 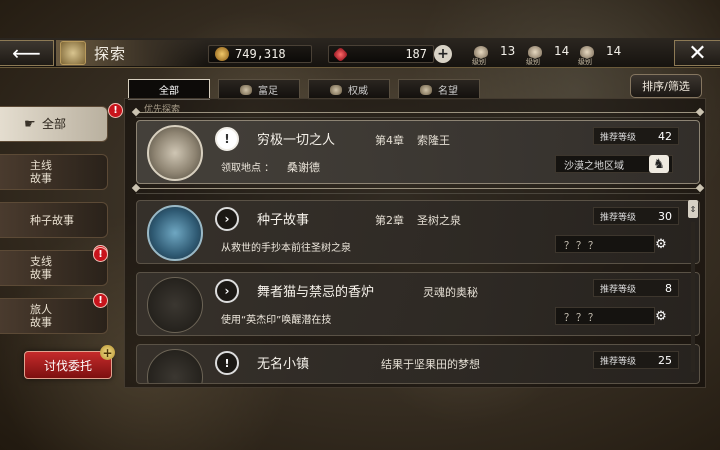 I want to click on quest-chapter-name: 结果于坚果田的梦想, so click(x=430, y=364).